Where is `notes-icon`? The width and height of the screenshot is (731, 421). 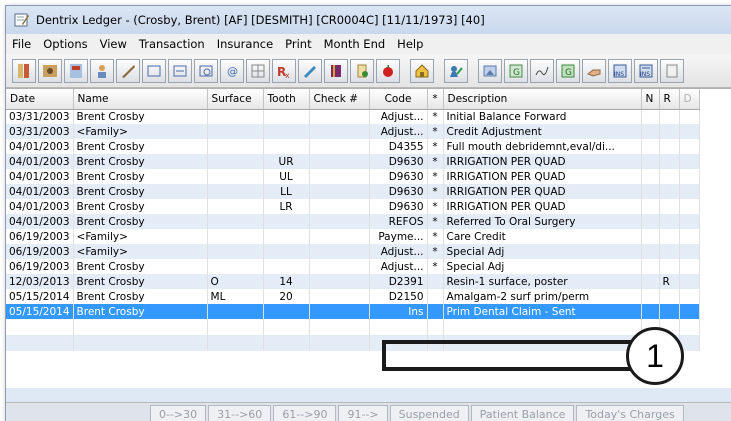
notes-icon is located at coordinates (672, 70).